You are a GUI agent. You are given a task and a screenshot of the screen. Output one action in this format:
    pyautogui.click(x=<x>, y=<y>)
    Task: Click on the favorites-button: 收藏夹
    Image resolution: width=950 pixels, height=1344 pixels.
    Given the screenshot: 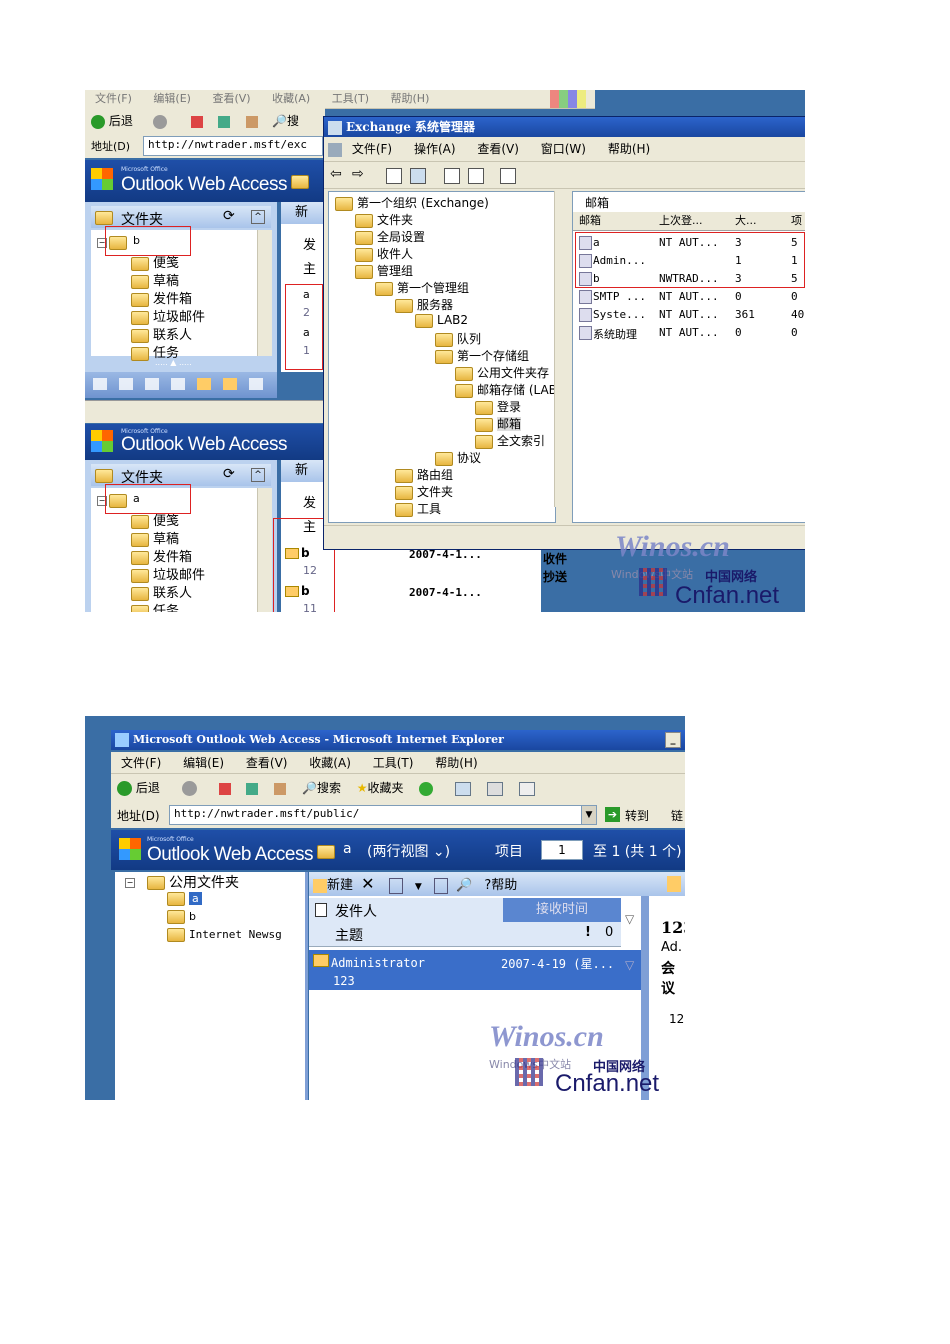 What is the action you would take?
    pyautogui.click(x=386, y=788)
    